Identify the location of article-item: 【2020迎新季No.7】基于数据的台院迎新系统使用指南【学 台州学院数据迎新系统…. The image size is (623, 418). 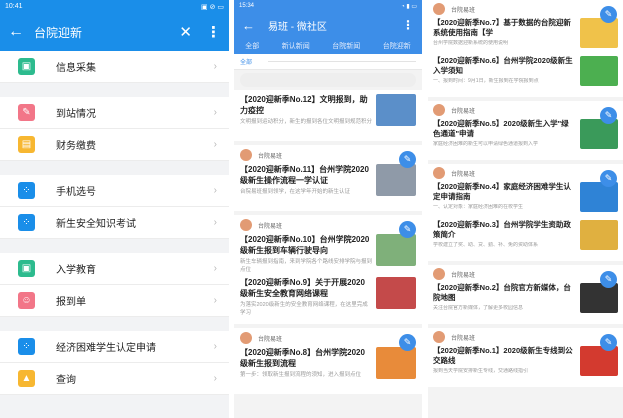
(525, 36).